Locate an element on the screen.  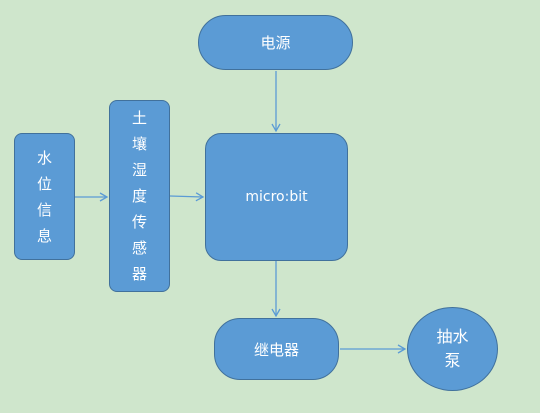
water-level-node: 水位信息 is located at coordinates (44, 196).